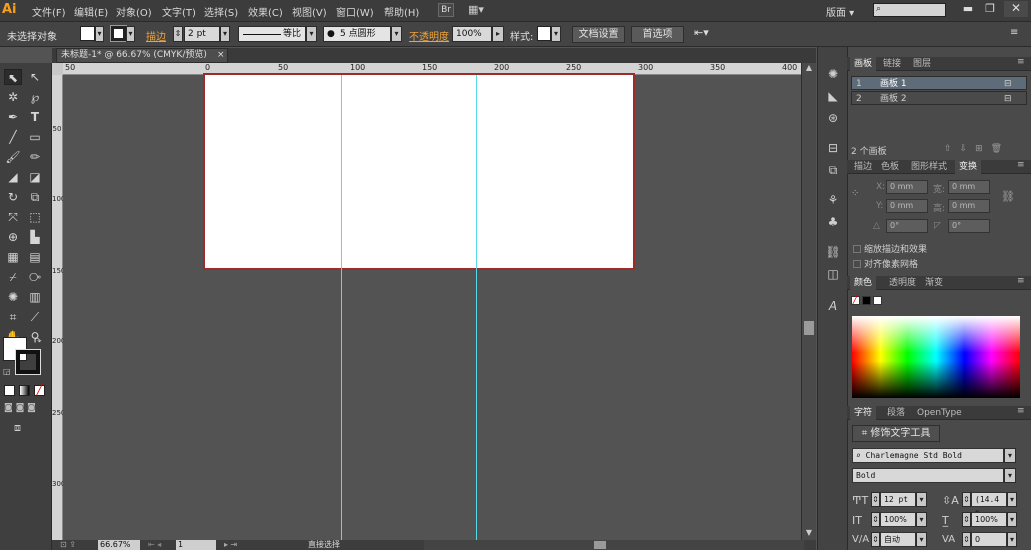 The image size is (1031, 550). Describe the element at coordinates (833, 222) in the screenshot. I see `symbols-icon: ♣` at that location.